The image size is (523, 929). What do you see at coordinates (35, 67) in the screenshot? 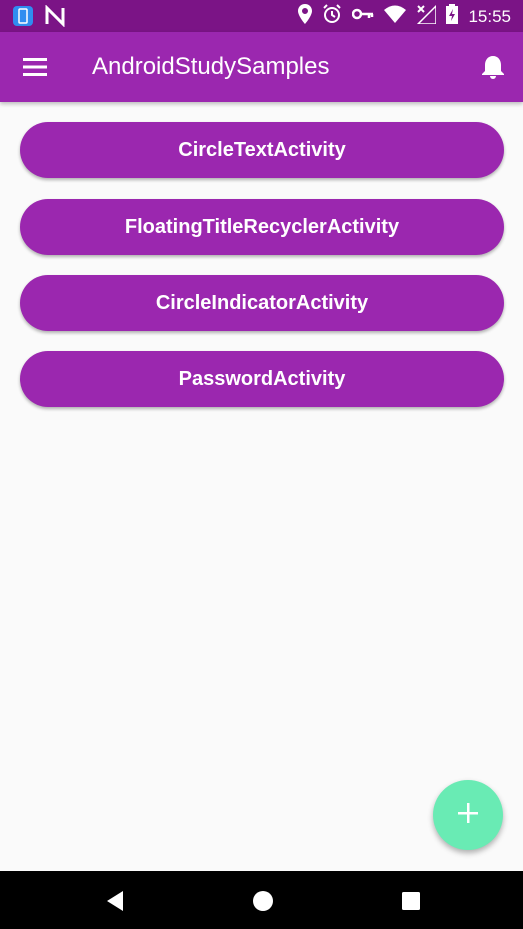
I see `hamburger-menu-icon` at bounding box center [35, 67].